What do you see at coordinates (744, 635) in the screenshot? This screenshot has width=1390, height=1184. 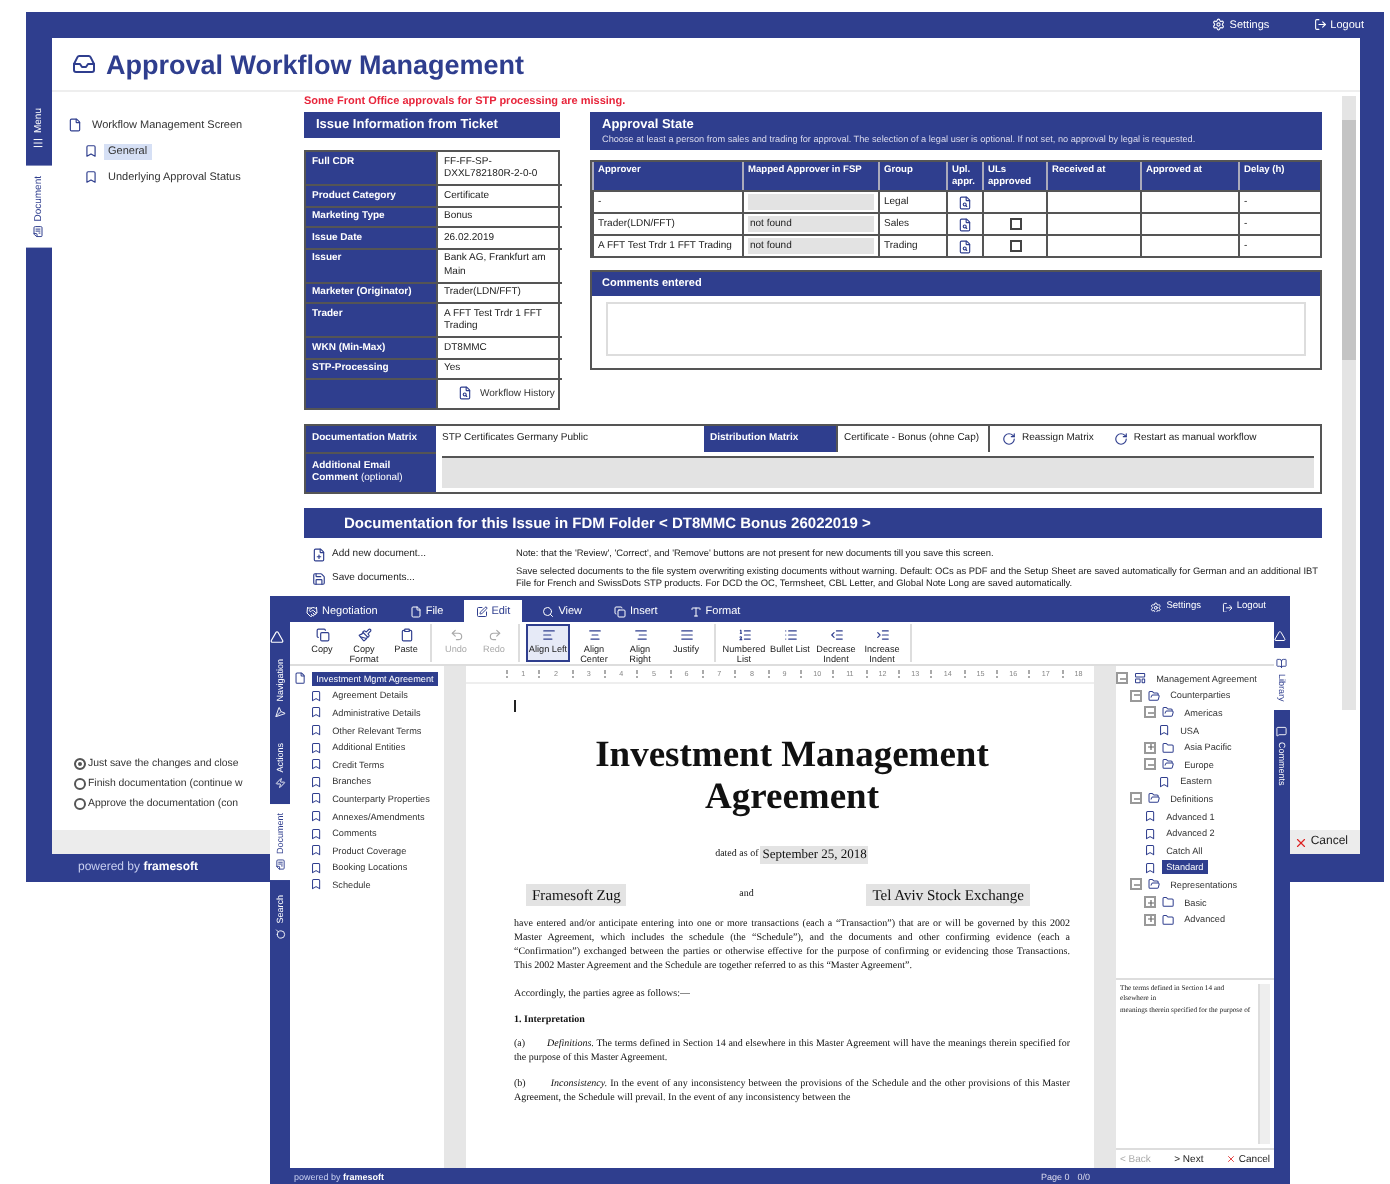 I see `numbered-list-icon` at bounding box center [744, 635].